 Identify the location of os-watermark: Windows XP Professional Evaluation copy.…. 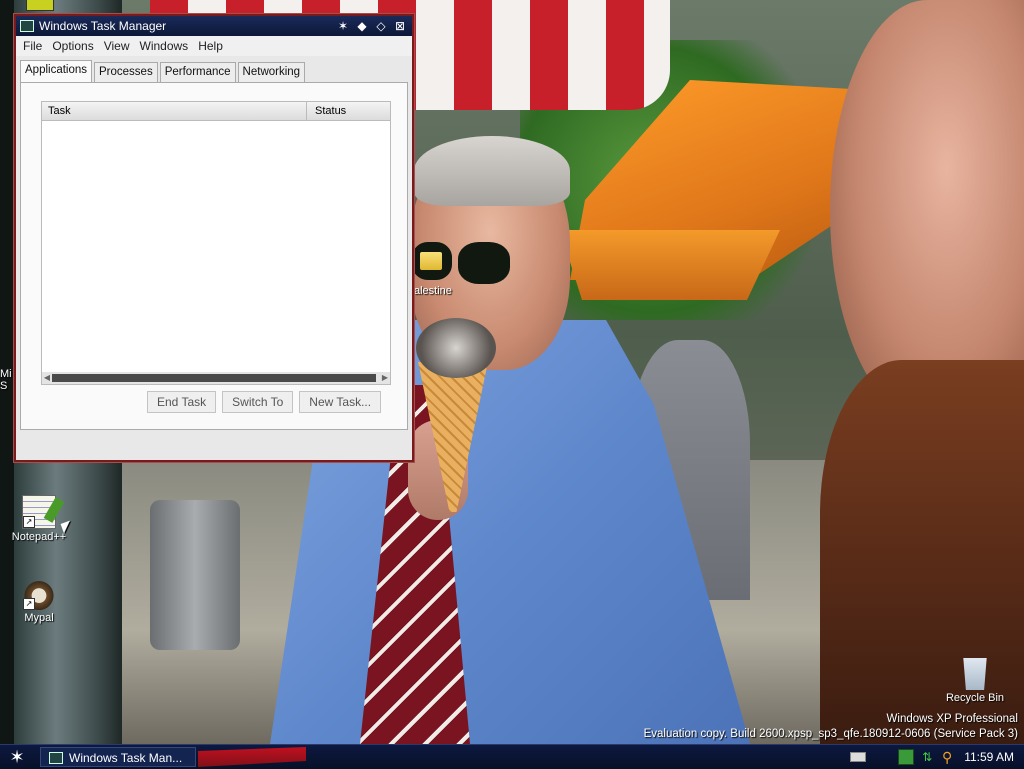
(831, 727).